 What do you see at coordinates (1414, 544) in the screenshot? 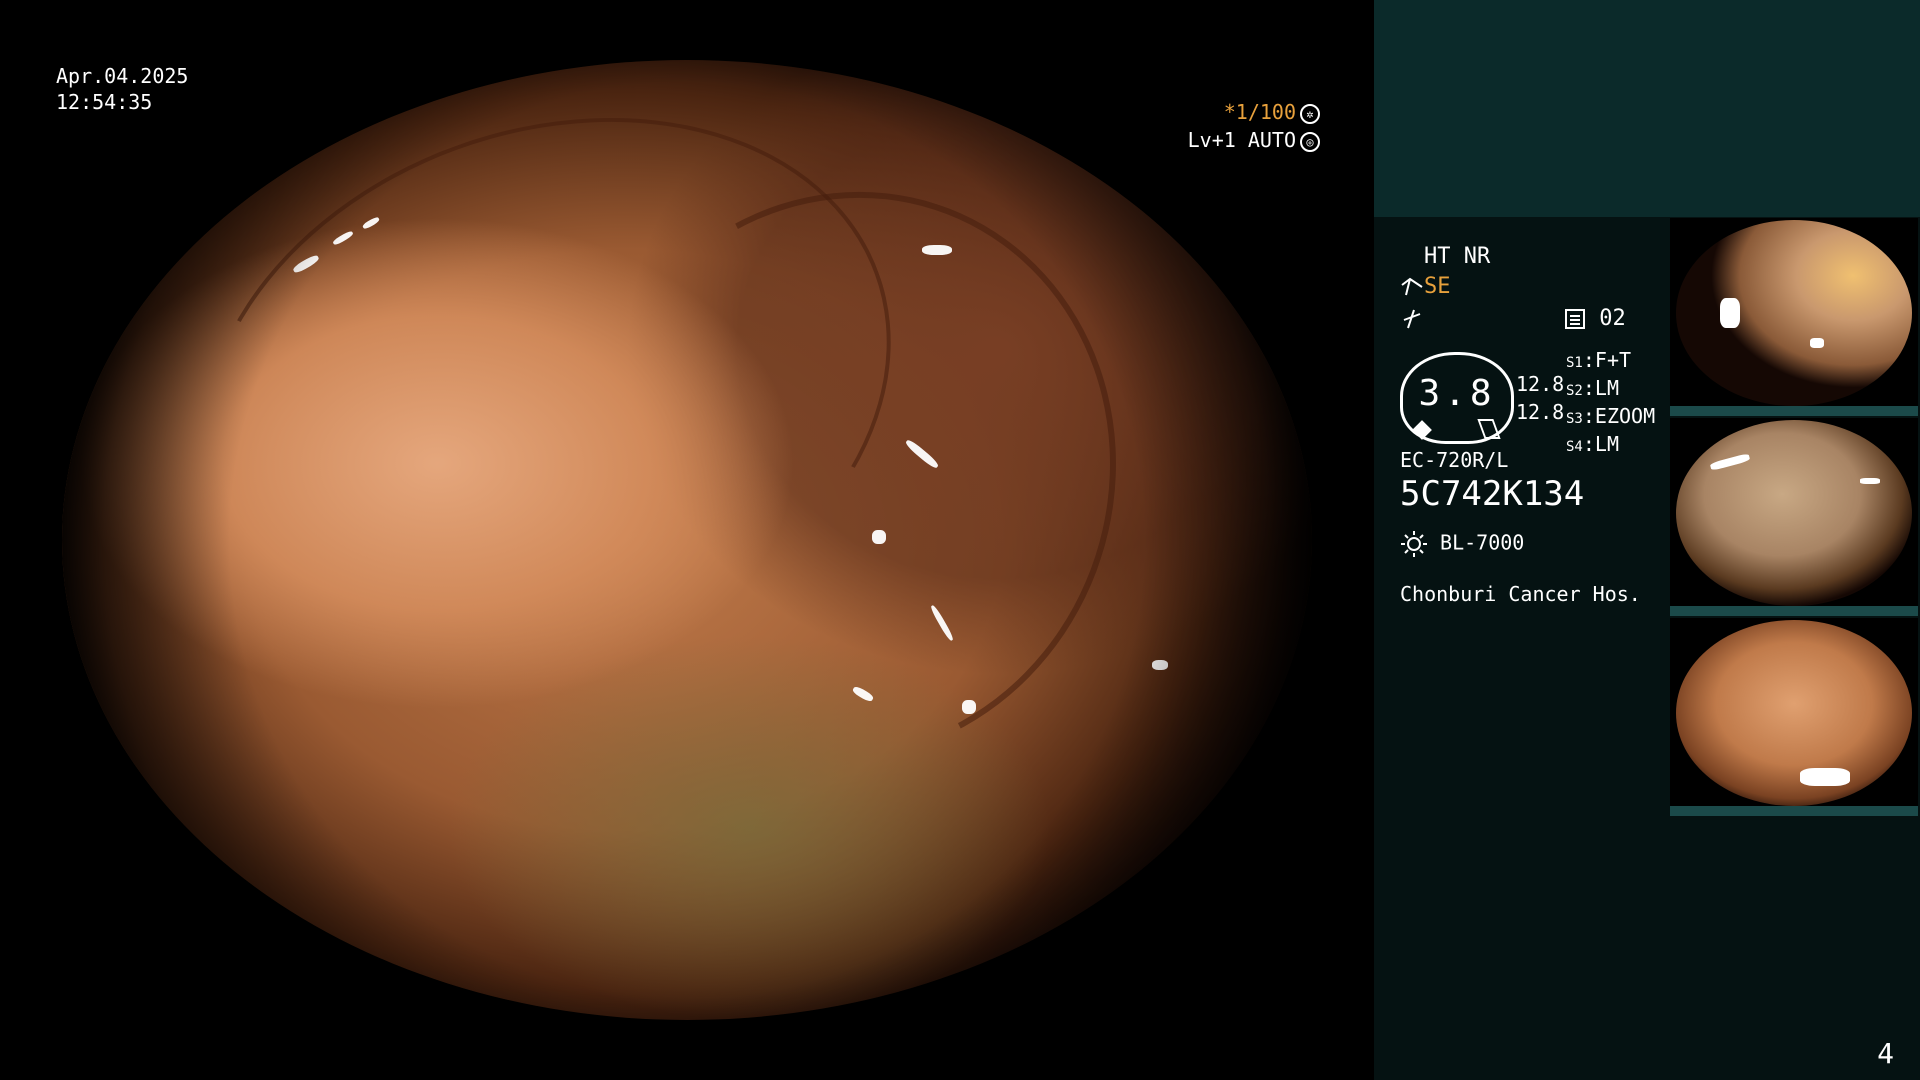
I see `light-icon` at bounding box center [1414, 544].